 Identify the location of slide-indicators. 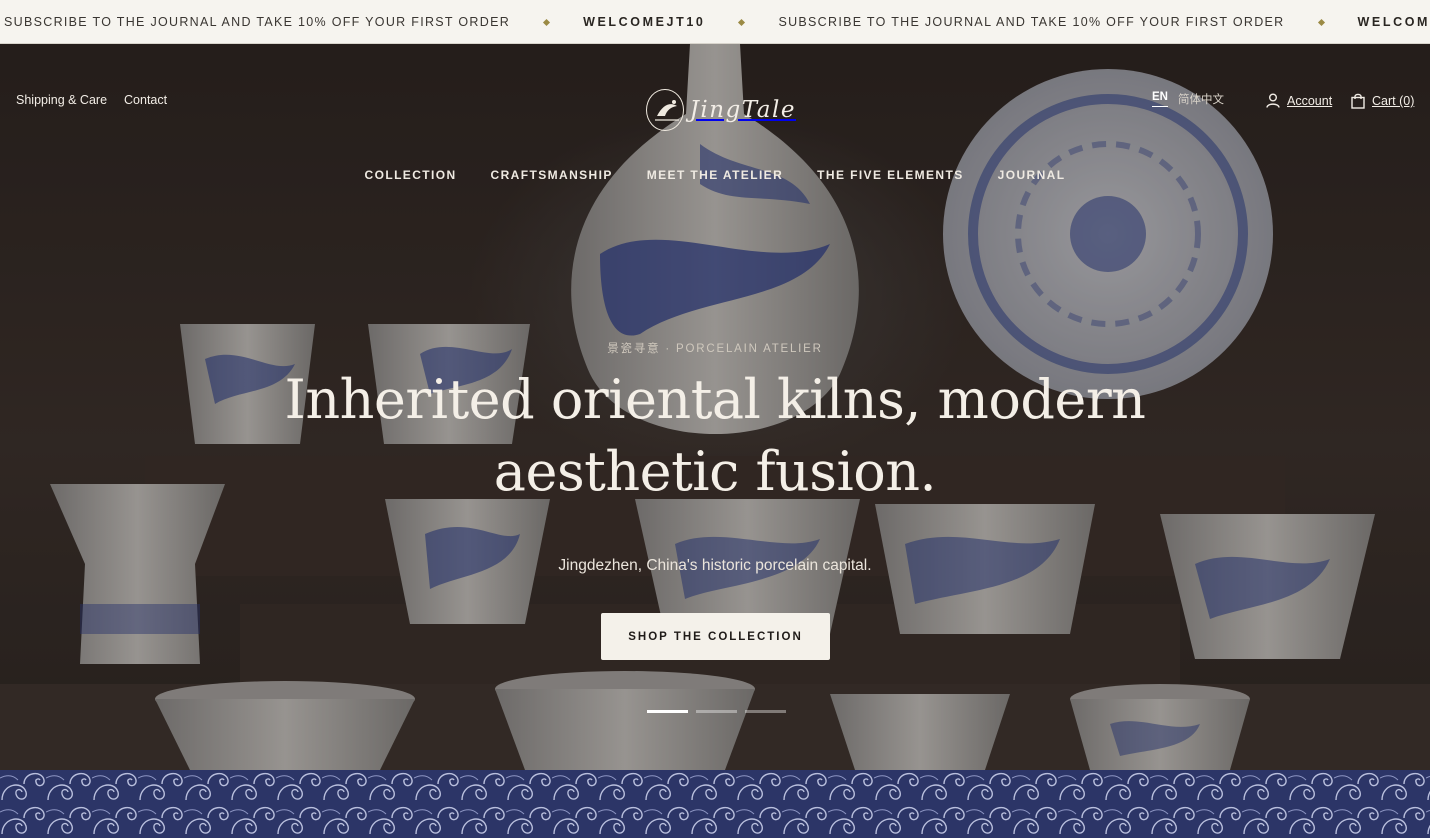
(716, 711).